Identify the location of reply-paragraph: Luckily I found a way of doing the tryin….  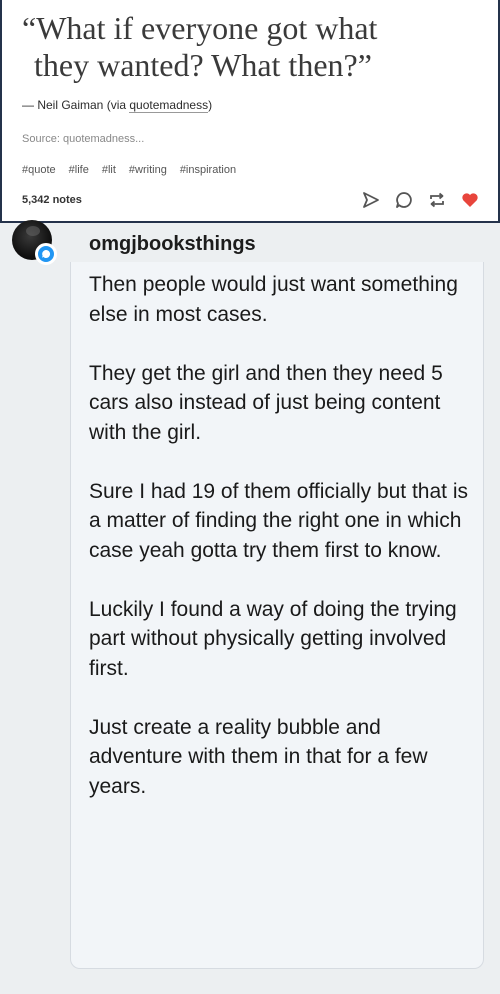
(273, 638).